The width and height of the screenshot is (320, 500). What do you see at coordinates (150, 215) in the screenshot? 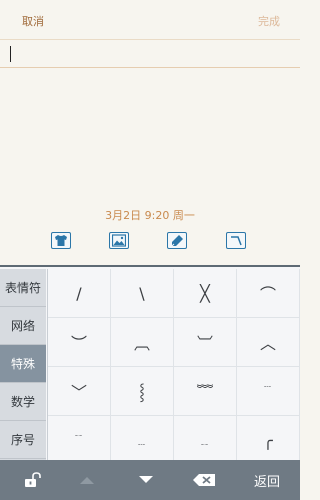
I see `note-datetime: 3月2日 9:20 周一` at bounding box center [150, 215].